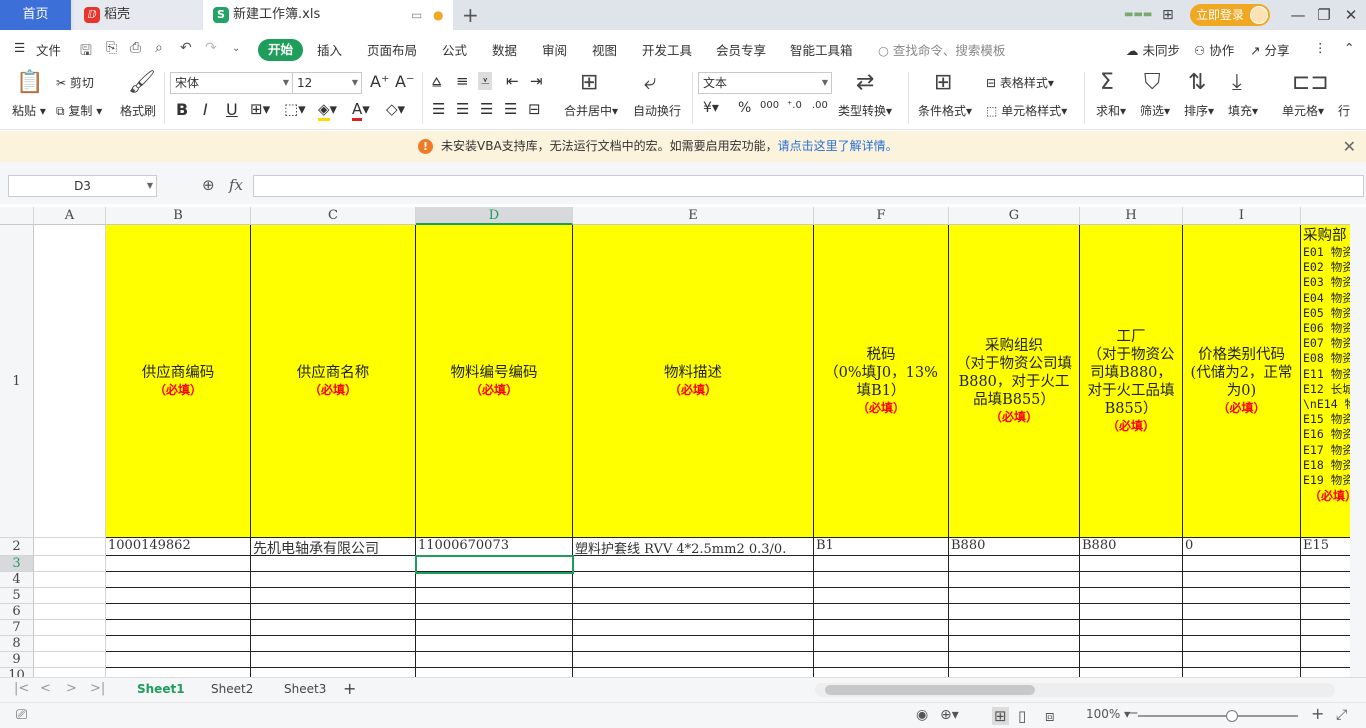 This screenshot has height=728, width=1366. What do you see at coordinates (416, 15) in the screenshot?
I see `monitor-icon: ▭` at bounding box center [416, 15].